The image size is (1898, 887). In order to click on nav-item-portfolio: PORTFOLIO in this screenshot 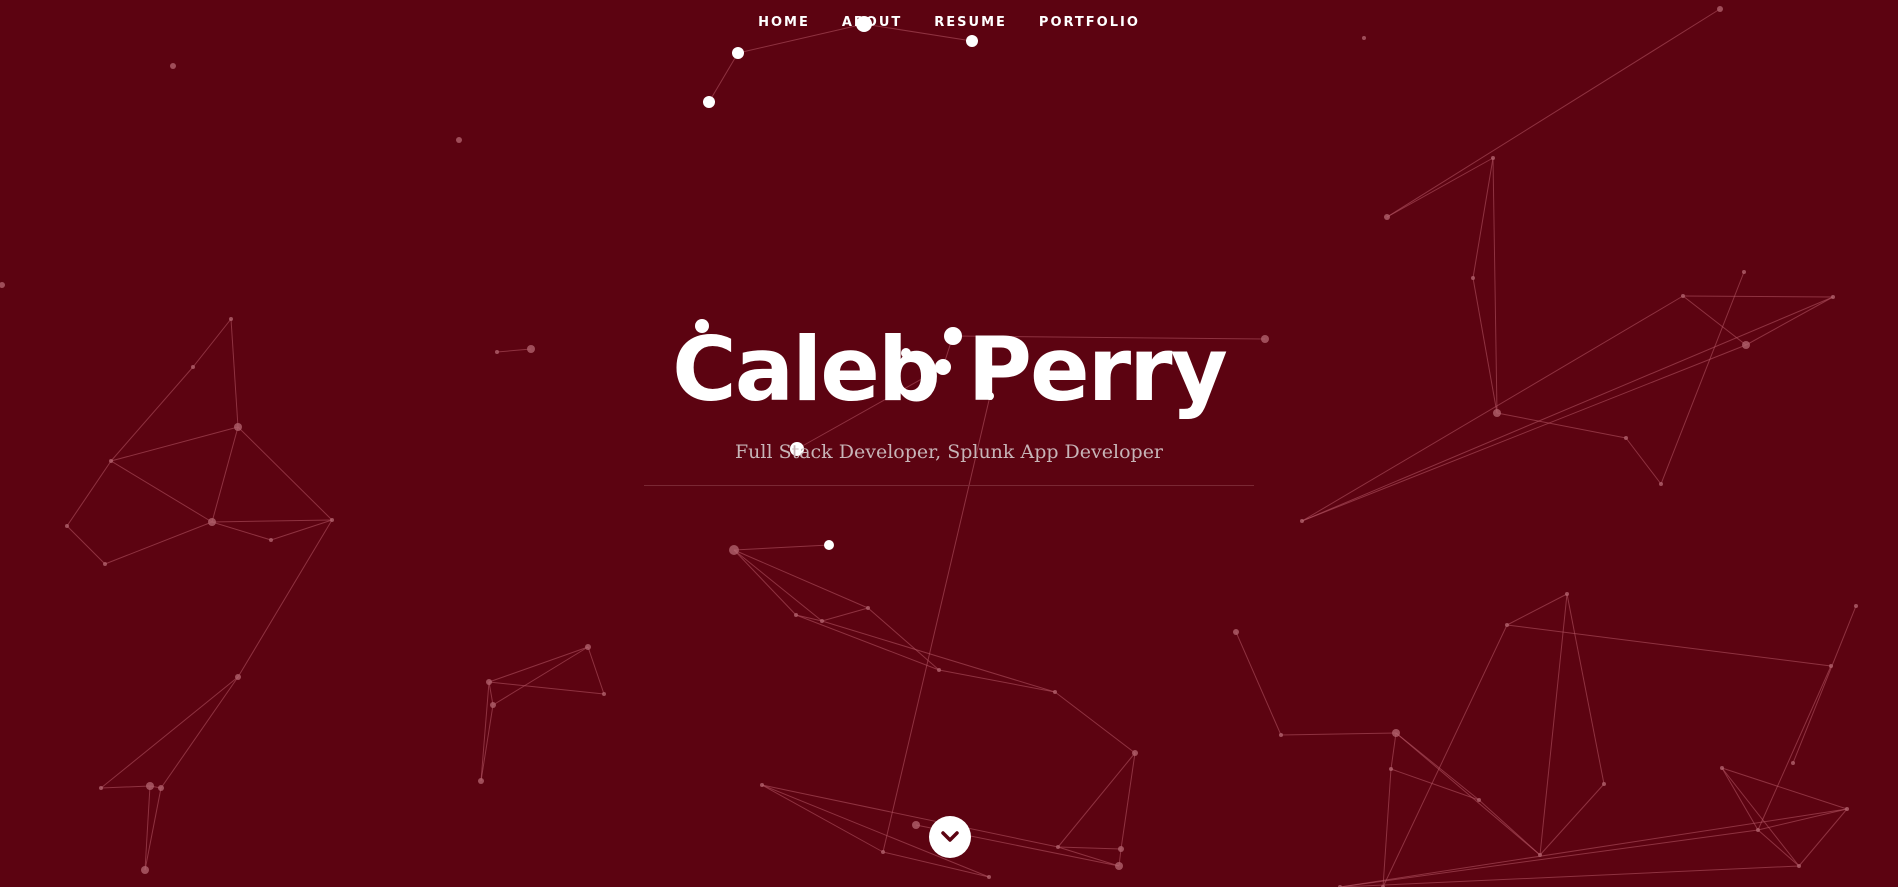, I will do `click(1089, 22)`.